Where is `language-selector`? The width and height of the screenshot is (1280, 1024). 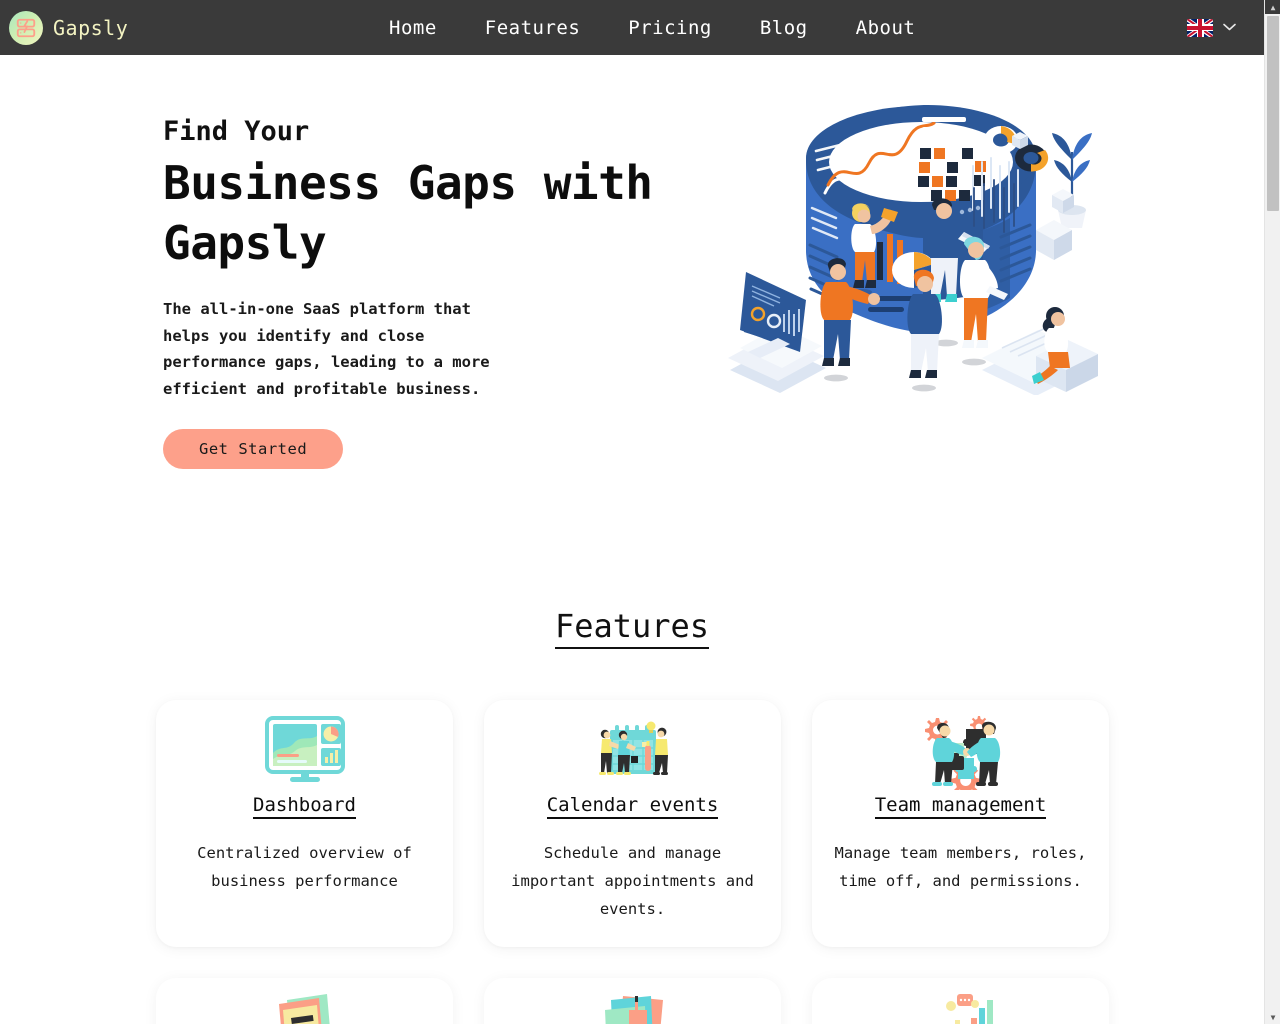
language-selector is located at coordinates (1211, 27).